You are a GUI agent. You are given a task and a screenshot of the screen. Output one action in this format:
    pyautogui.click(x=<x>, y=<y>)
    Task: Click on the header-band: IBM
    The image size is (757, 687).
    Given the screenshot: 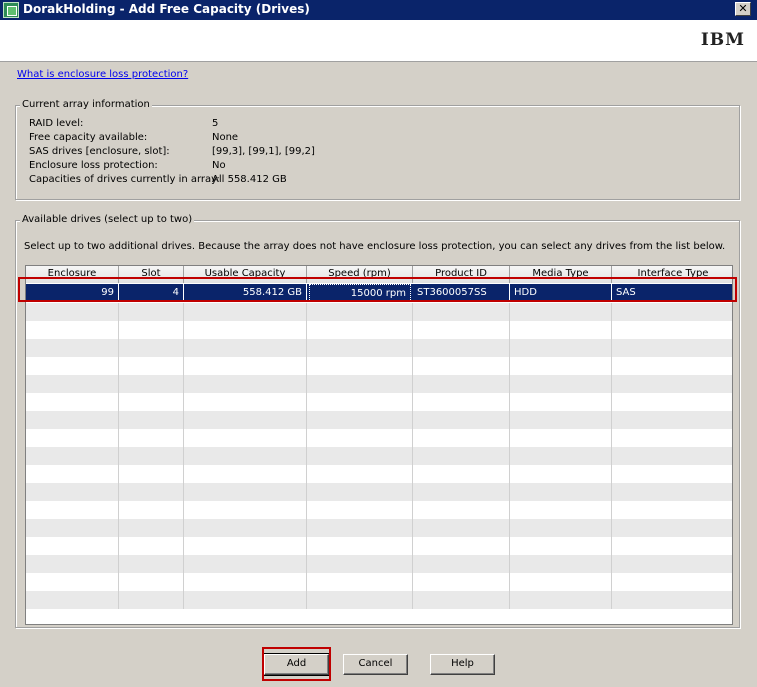 What is the action you would take?
    pyautogui.click(x=378, y=41)
    